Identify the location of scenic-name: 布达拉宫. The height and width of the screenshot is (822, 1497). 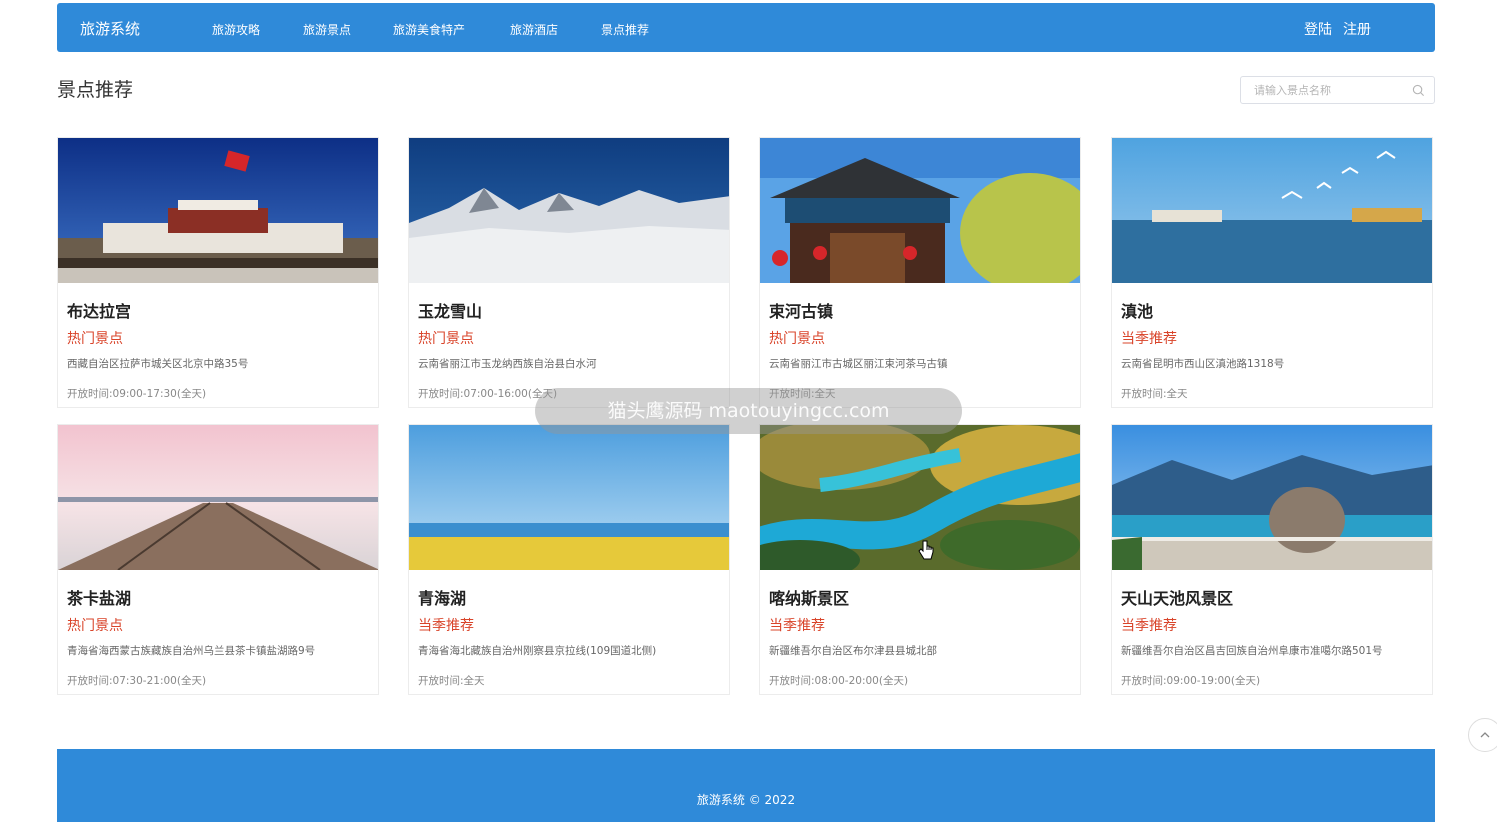
(99, 310).